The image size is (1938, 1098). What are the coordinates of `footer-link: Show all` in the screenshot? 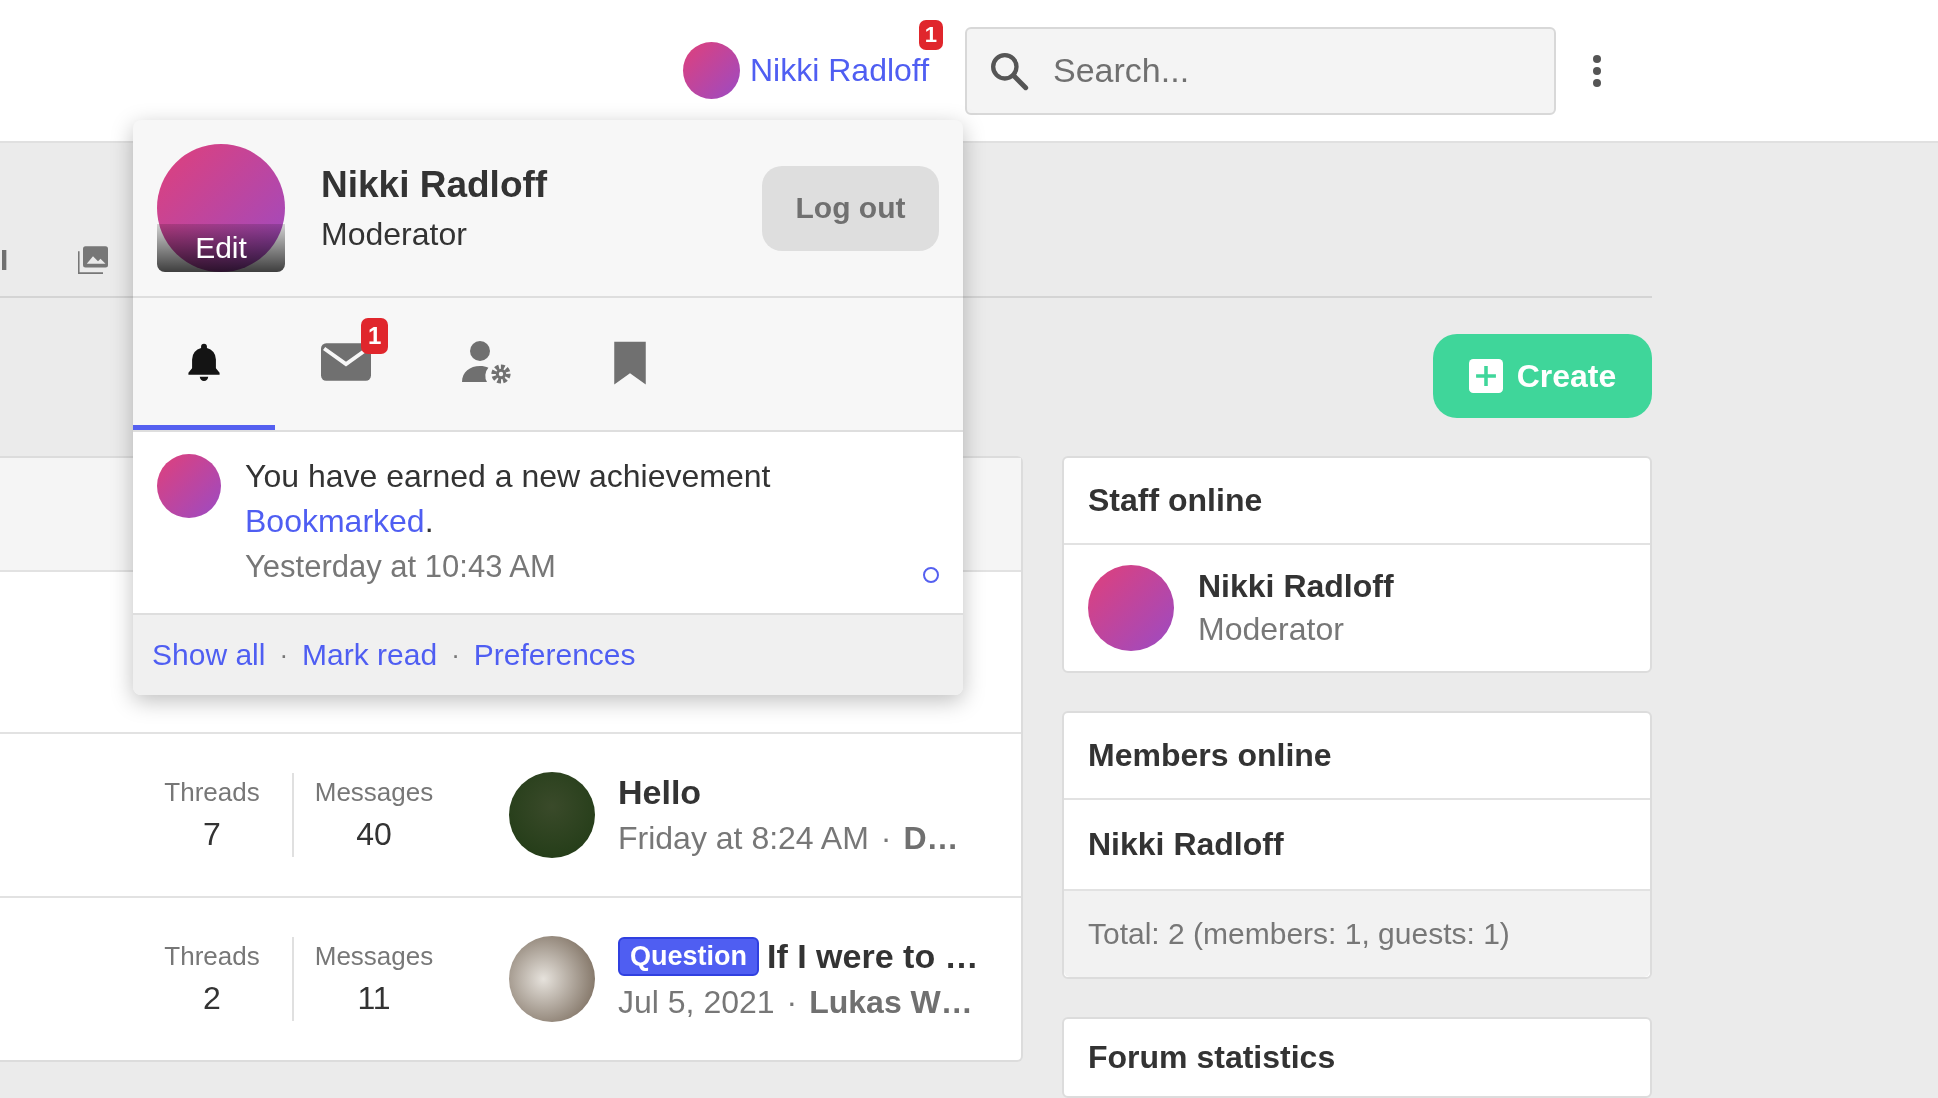 It's located at (209, 655).